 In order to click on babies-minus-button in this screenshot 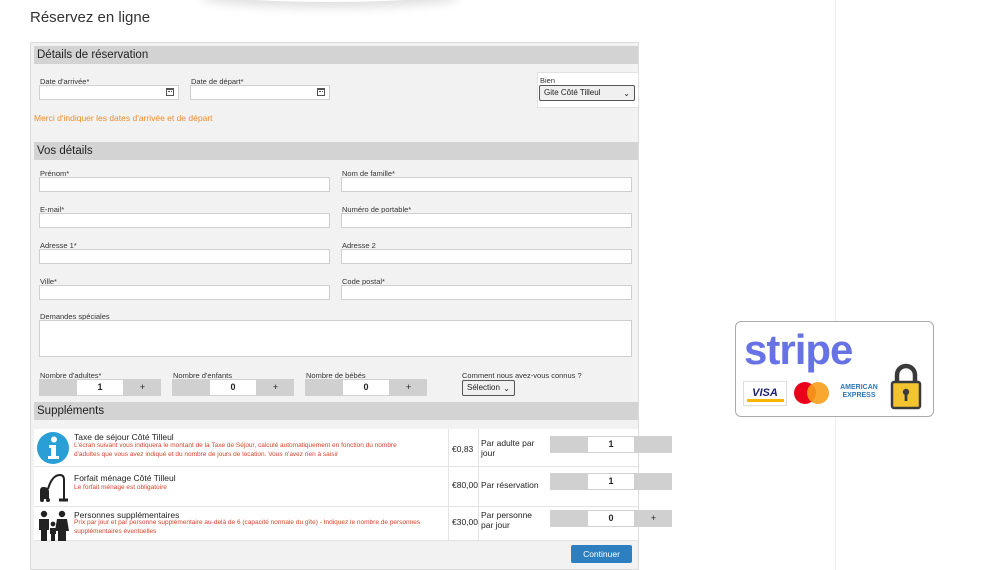, I will do `click(323, 387)`.